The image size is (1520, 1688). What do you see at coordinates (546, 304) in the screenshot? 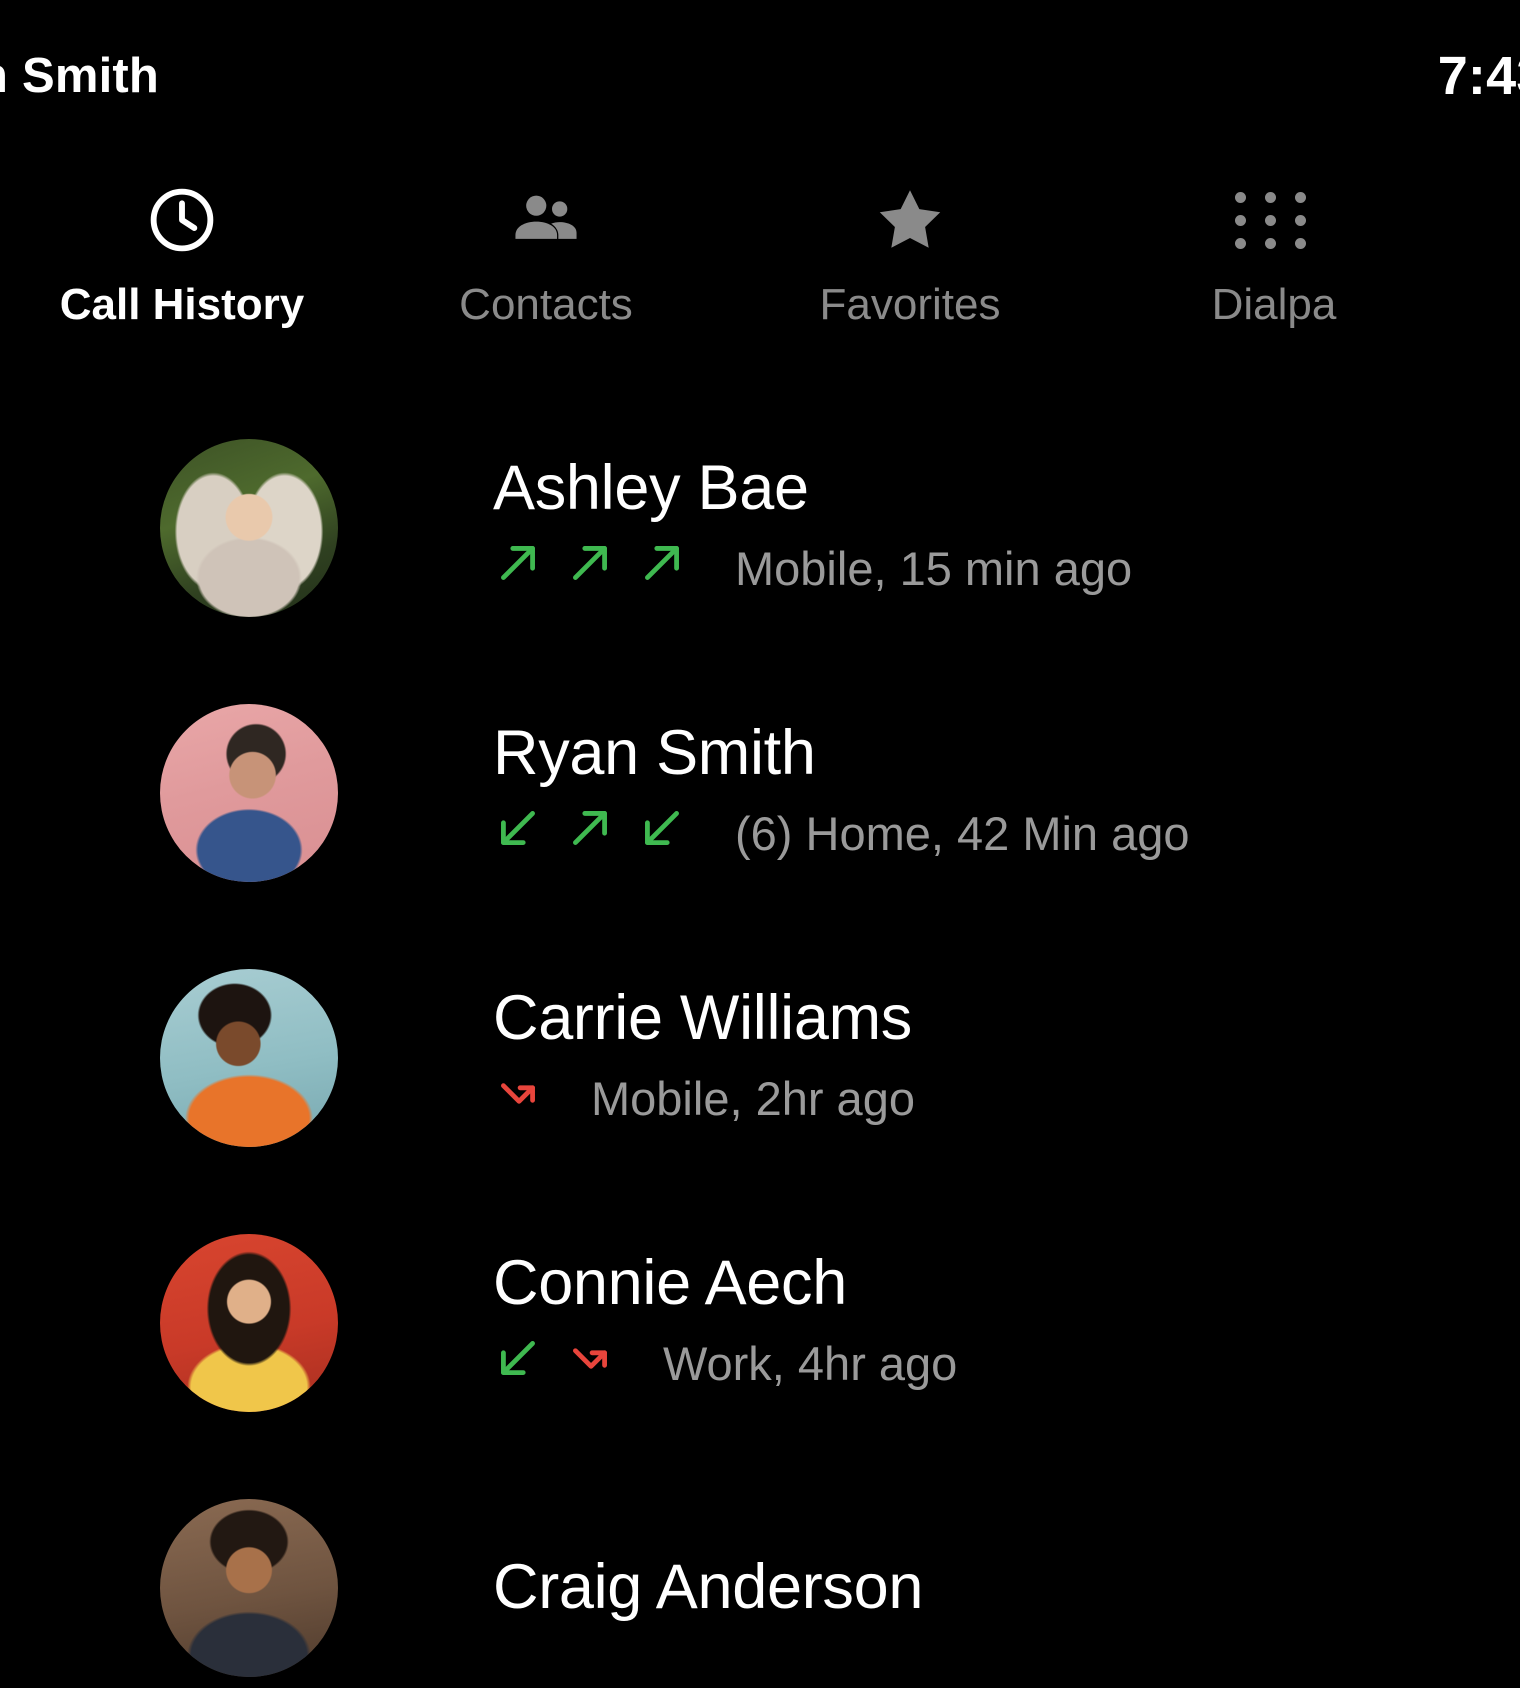
I see `tab-label-contacts: Contacts` at bounding box center [546, 304].